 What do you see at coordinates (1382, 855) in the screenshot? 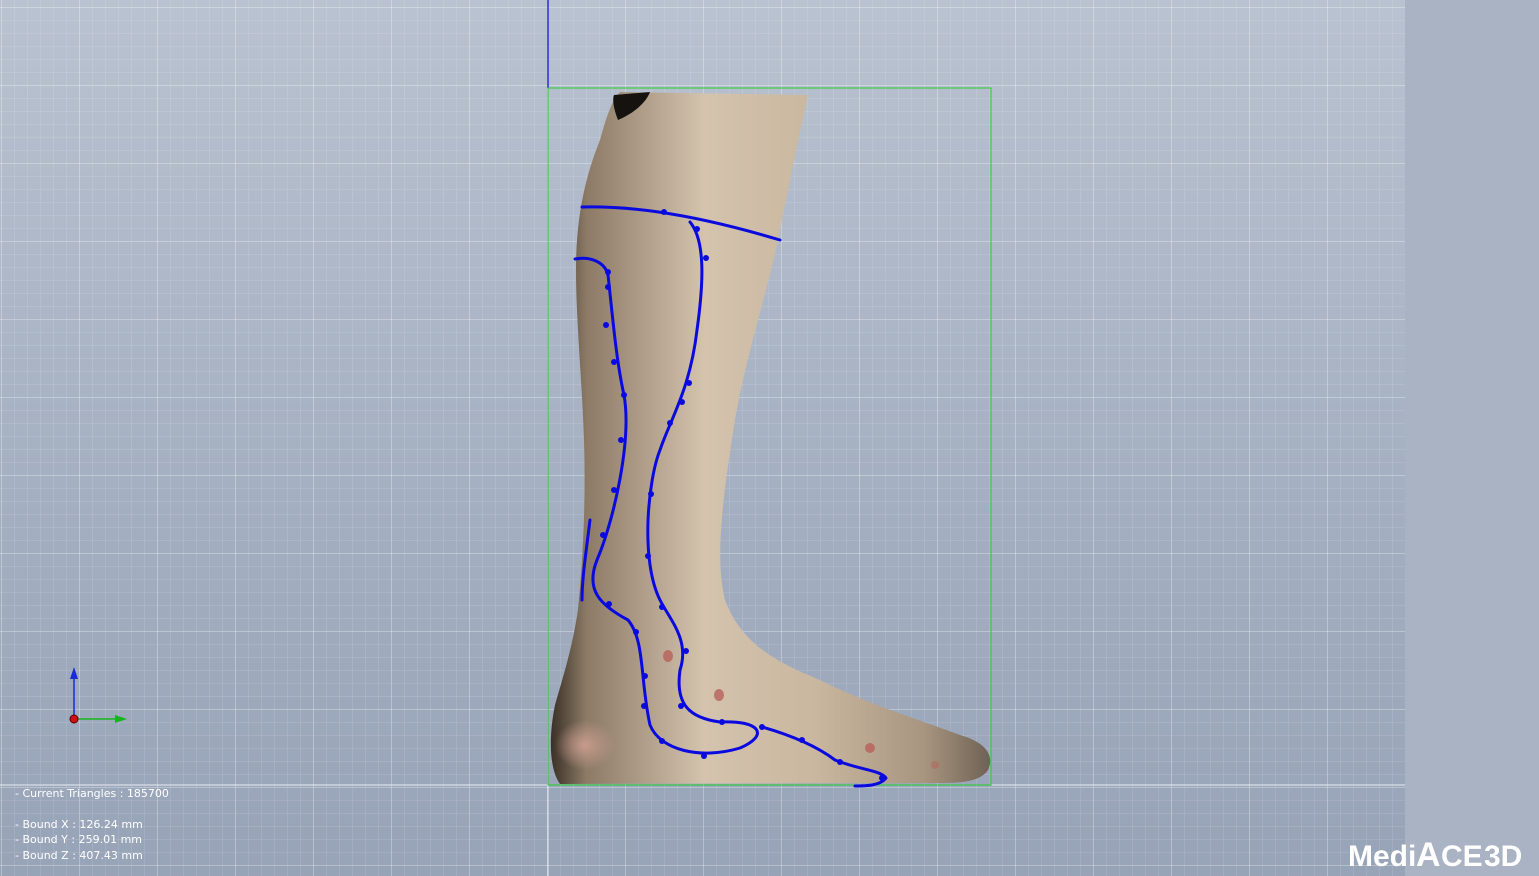
I see `logo-text-medi: Medi` at bounding box center [1382, 855].